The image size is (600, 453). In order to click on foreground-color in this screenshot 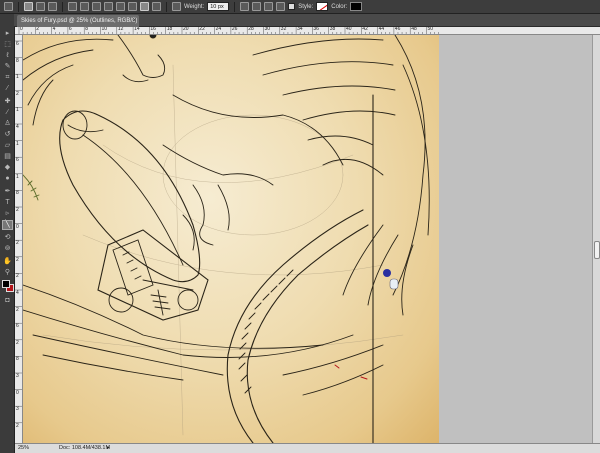, I will do `click(6, 284)`.